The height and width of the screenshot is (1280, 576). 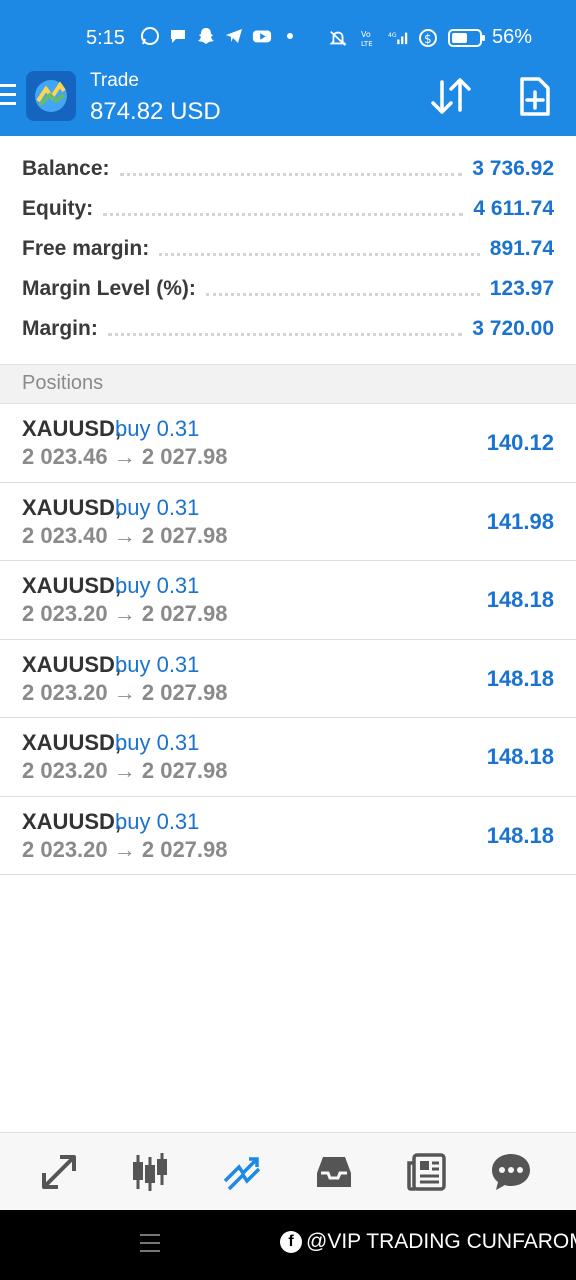 I want to click on summary-value: 891.74, so click(x=521, y=248).